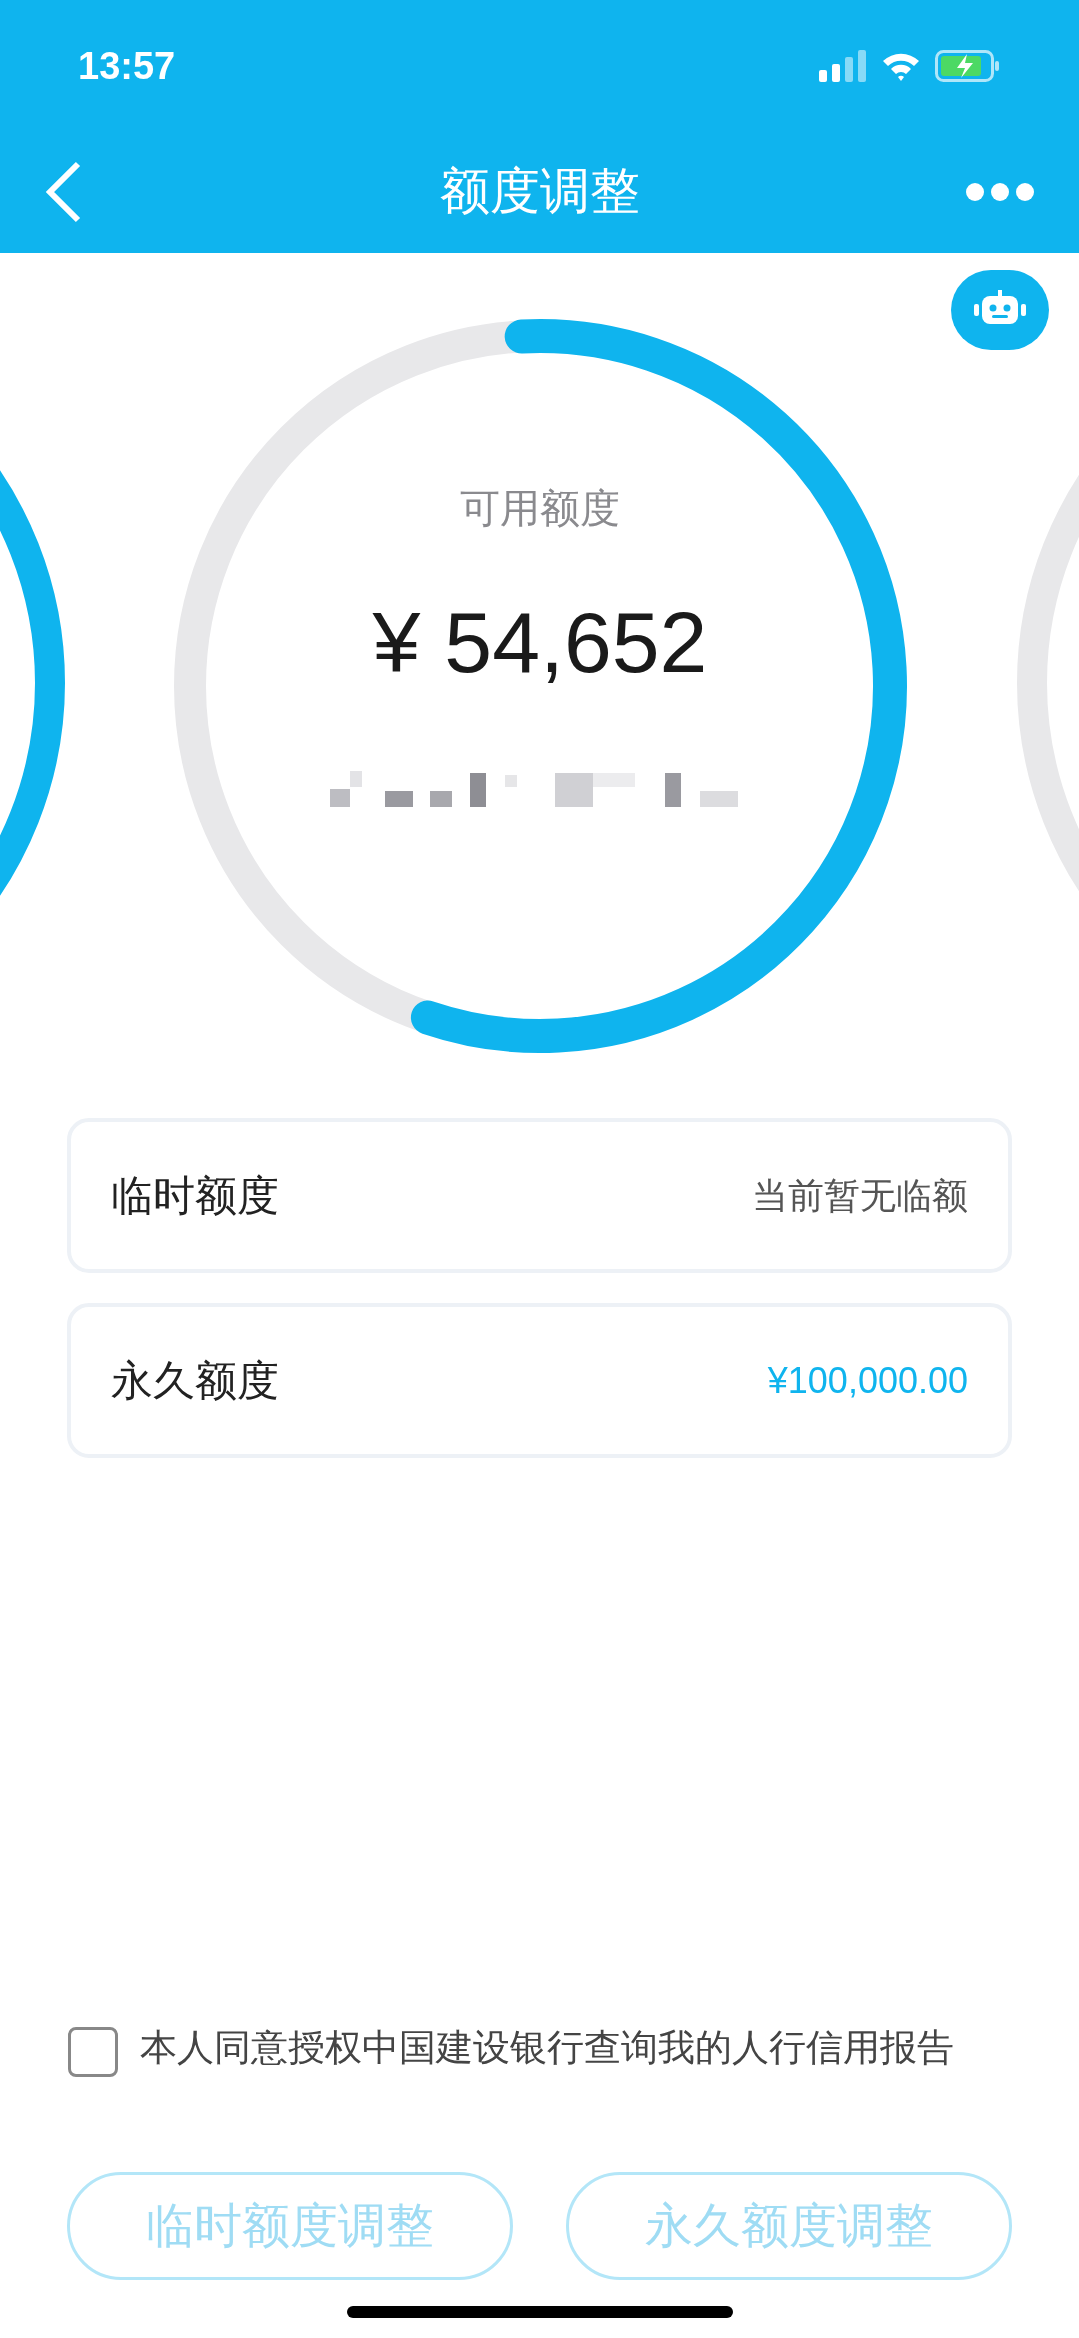 The width and height of the screenshot is (1079, 2338). I want to click on more-icon, so click(1000, 191).